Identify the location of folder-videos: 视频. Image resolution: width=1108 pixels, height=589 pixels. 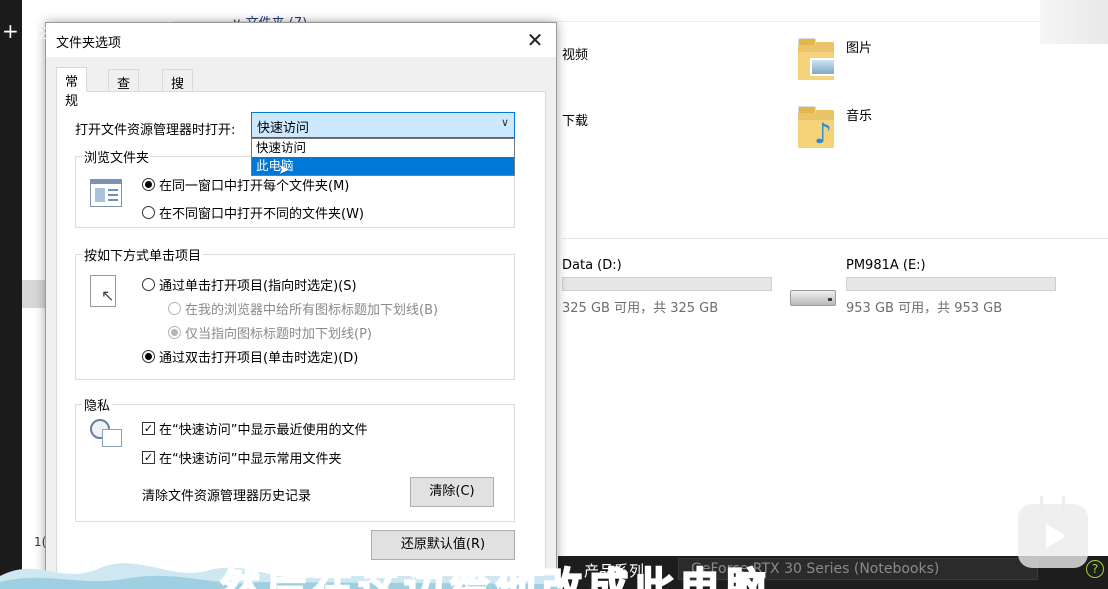
(575, 53).